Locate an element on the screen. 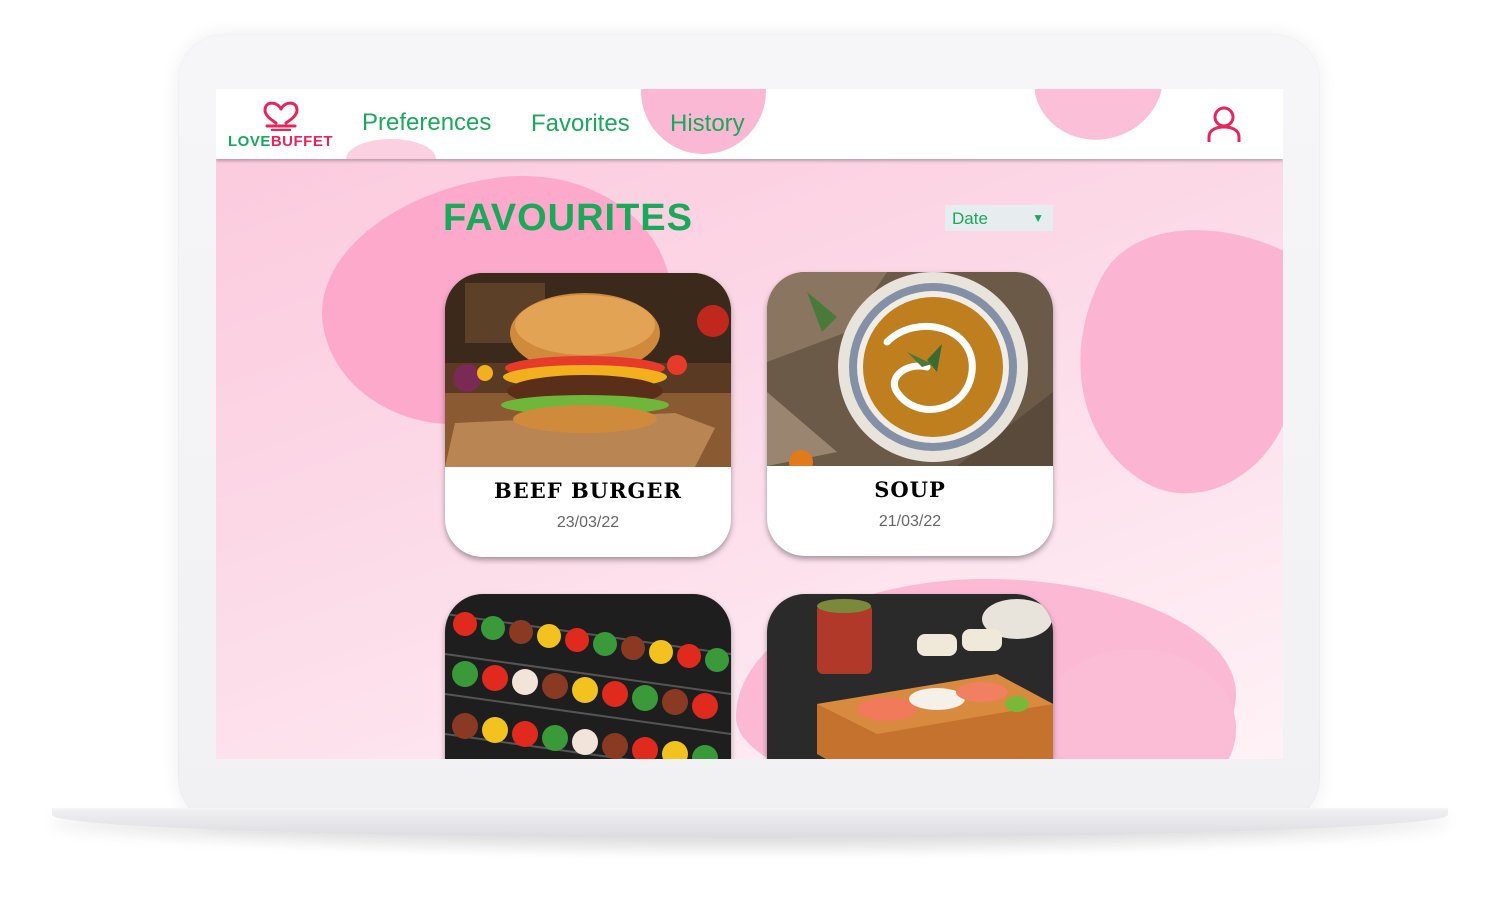  card-date: 21/03/22 is located at coordinates (910, 521).